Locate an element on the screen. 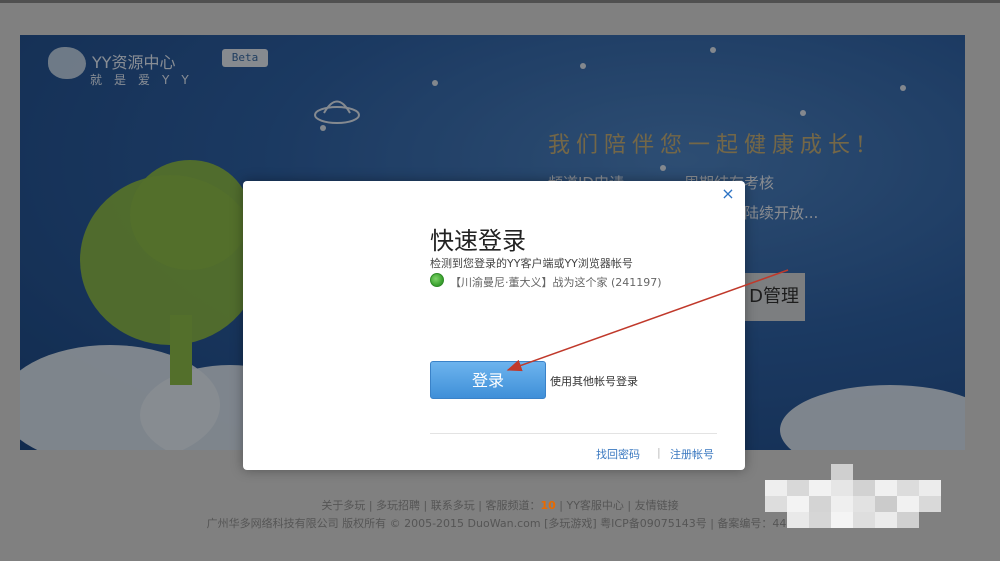 The width and height of the screenshot is (1000, 561). find-password-link: 找回密码 is located at coordinates (618, 454).